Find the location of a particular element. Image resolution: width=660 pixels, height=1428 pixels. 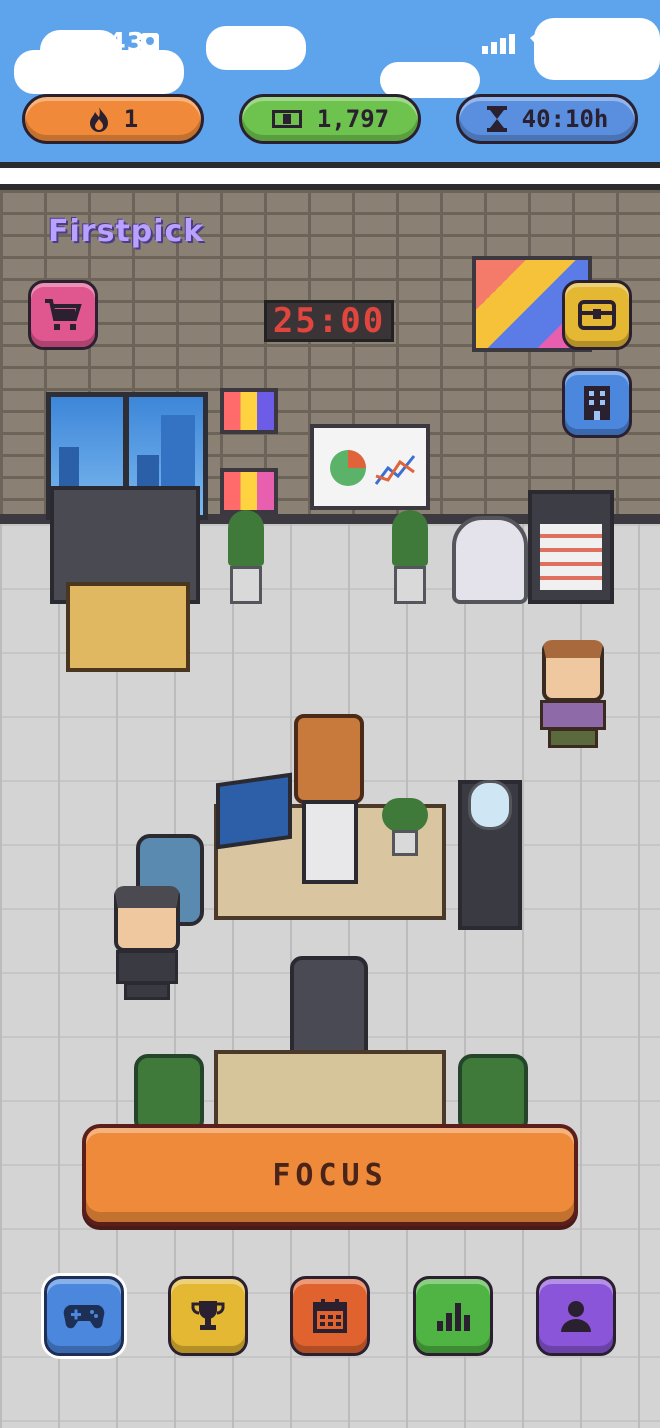

flame-icon is located at coordinates (98, 119).